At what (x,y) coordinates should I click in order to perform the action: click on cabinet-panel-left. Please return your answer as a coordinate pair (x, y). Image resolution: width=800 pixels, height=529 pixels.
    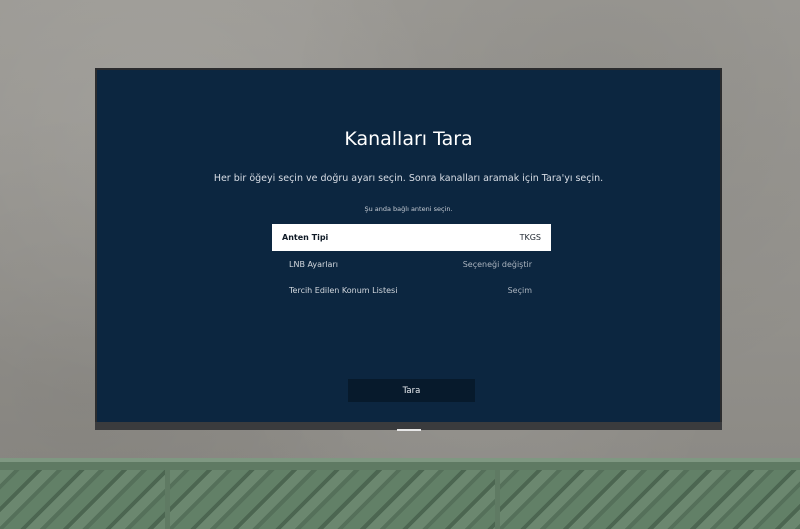
    Looking at the image, I should click on (82, 499).